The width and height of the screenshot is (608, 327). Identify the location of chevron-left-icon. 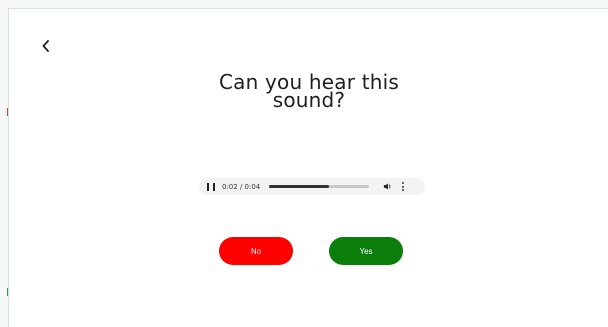
(45, 46).